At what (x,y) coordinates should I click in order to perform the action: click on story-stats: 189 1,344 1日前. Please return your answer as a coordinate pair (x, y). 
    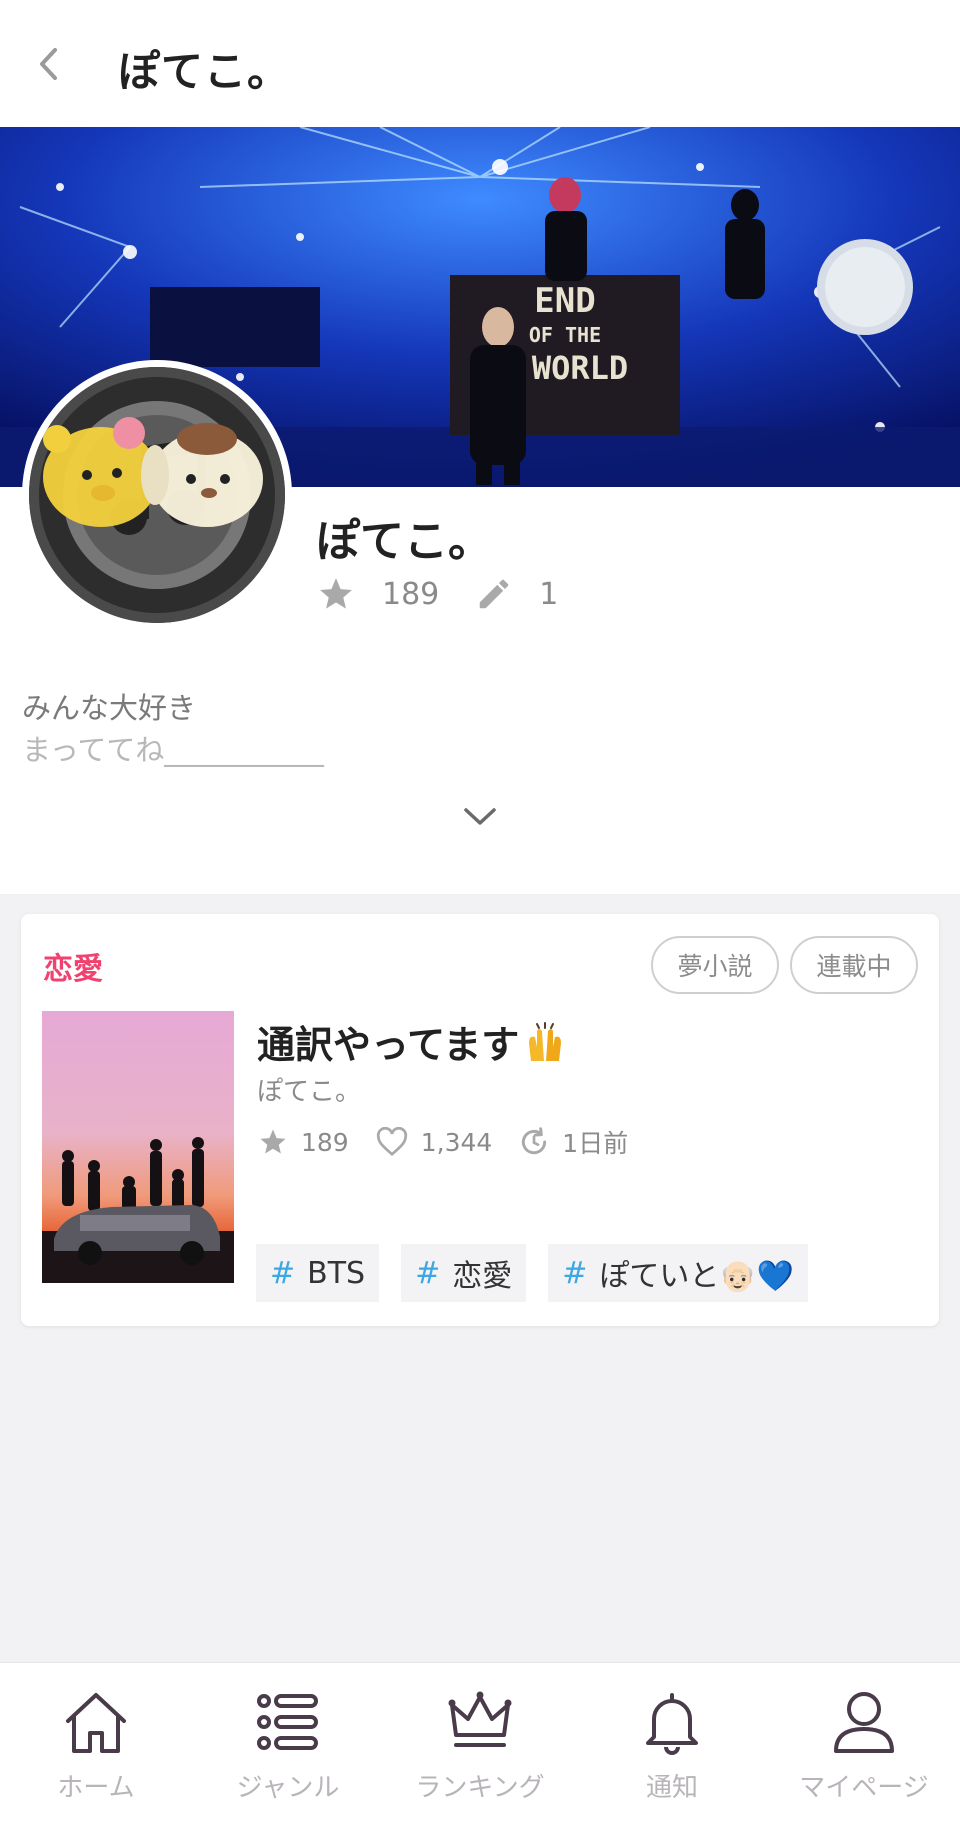
    Looking at the image, I should click on (455, 1142).